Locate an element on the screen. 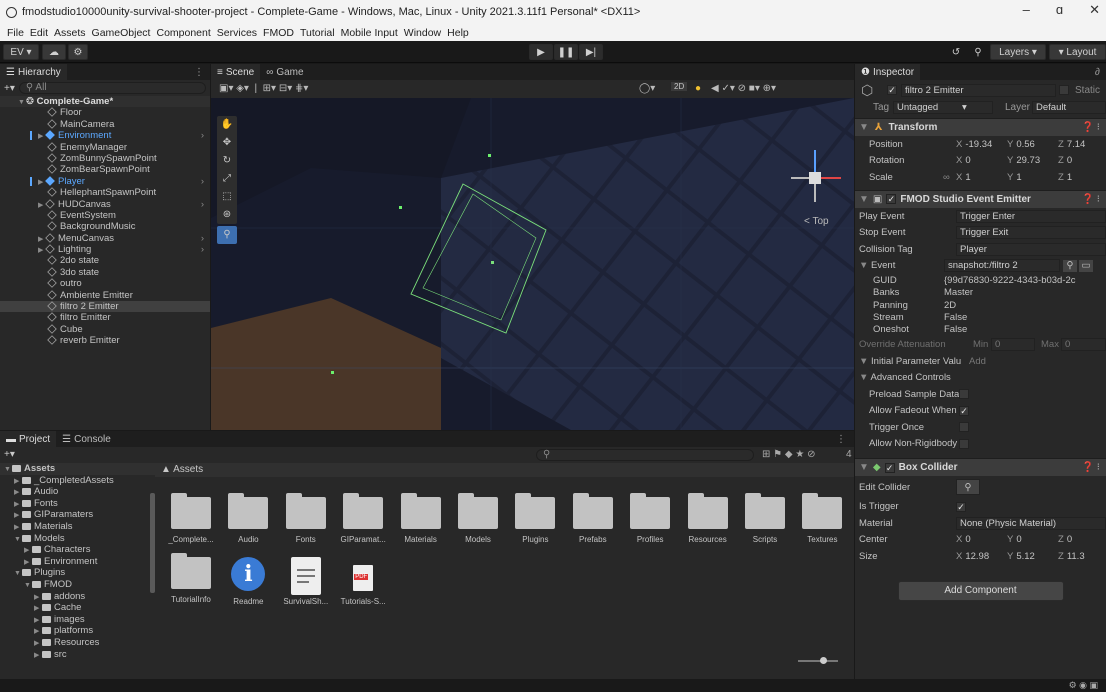 The width and height of the screenshot is (1106, 692). 2d-toggle: 2D is located at coordinates (679, 86).